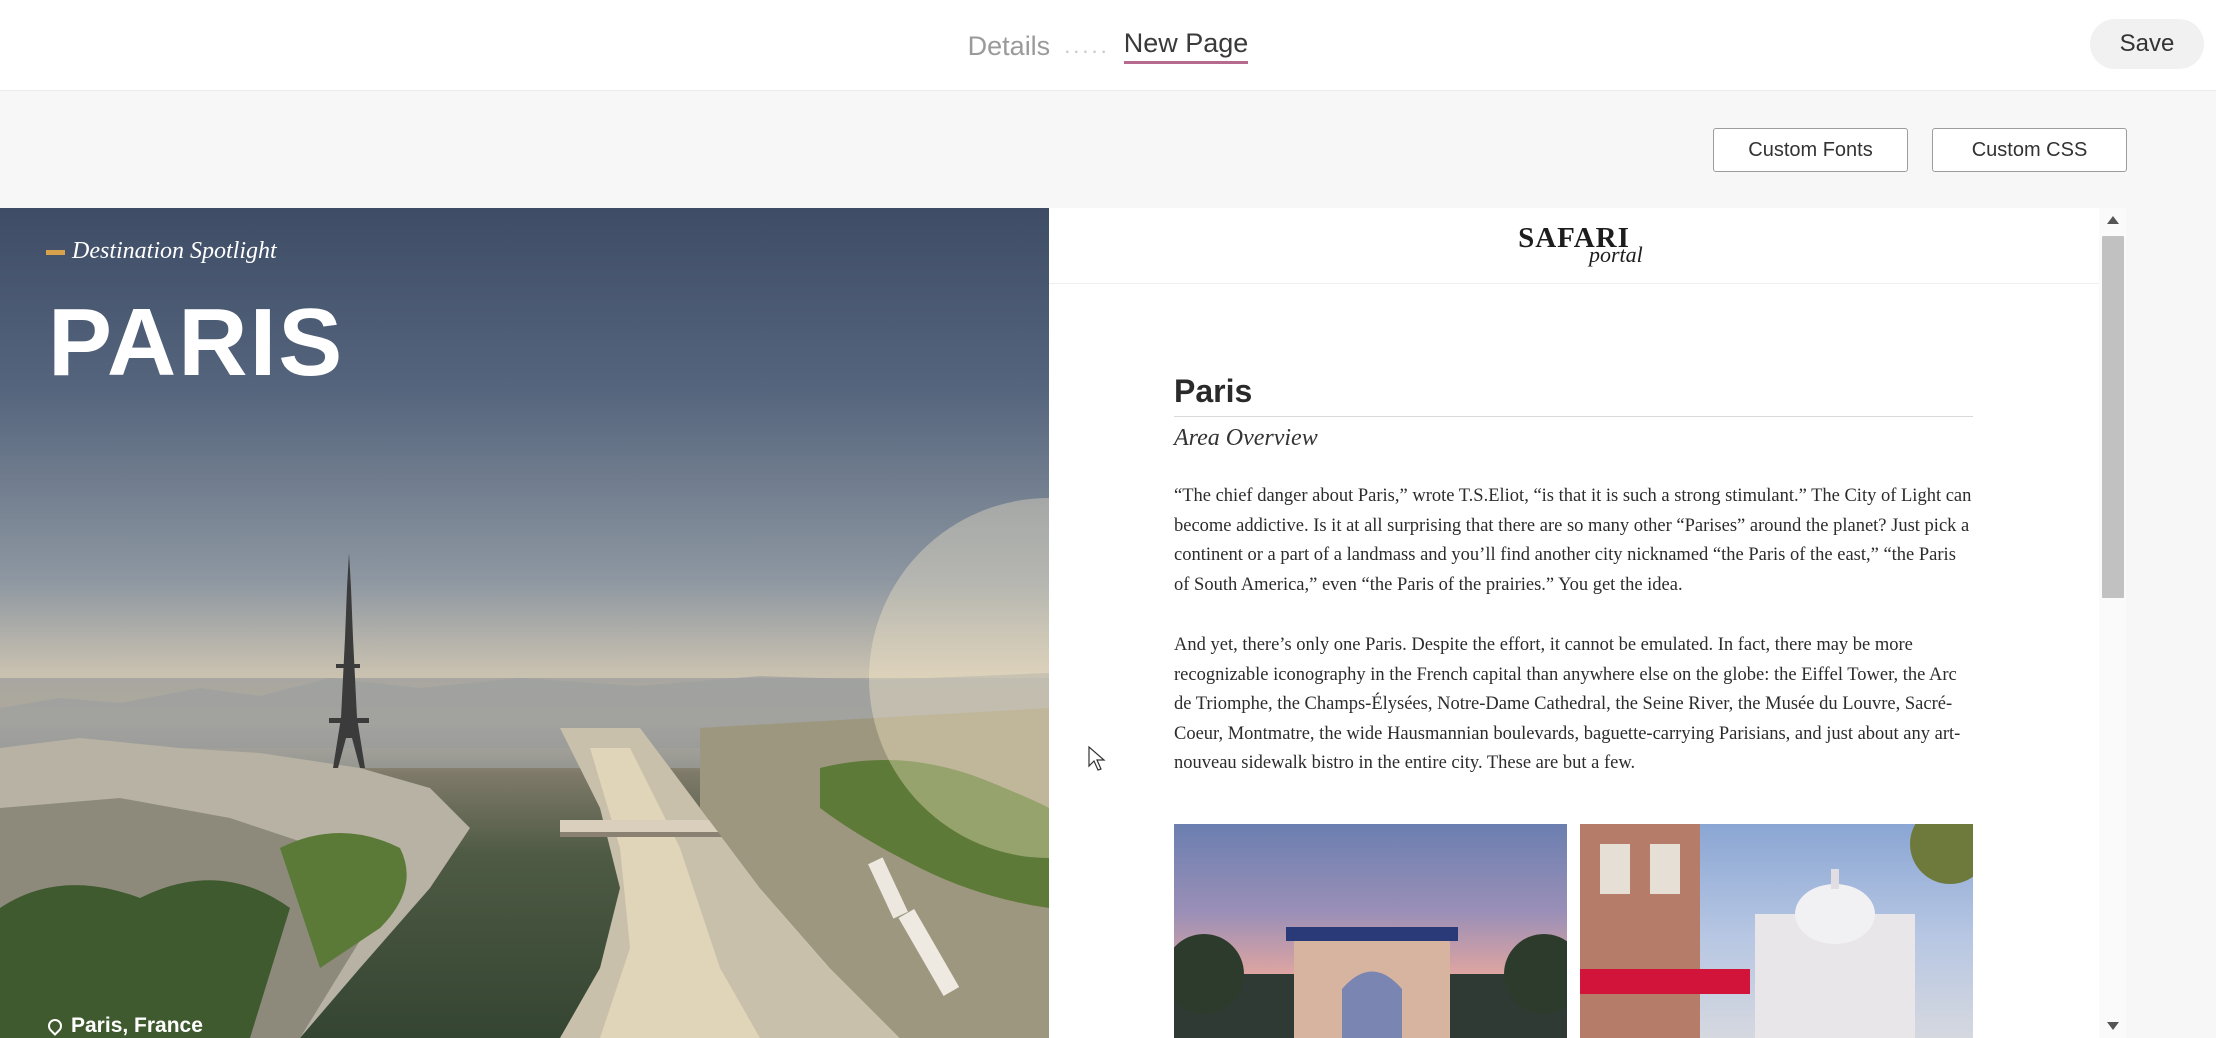  What do you see at coordinates (2112, 623) in the screenshot?
I see `preview-scrollbar` at bounding box center [2112, 623].